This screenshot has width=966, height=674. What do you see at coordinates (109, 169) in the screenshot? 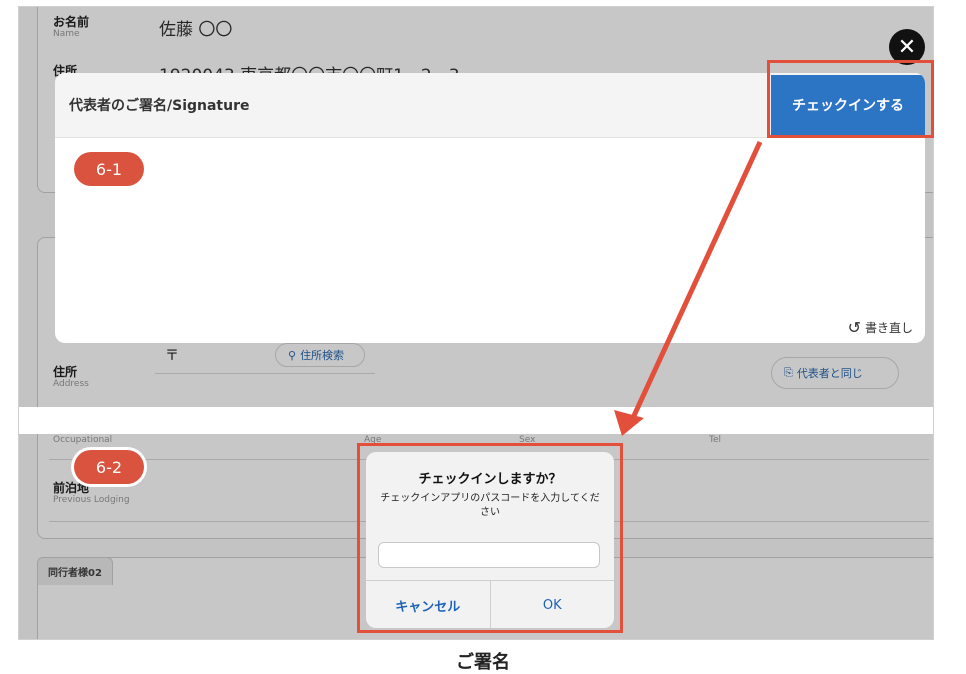
I see `step-badge-6-1: 6-1` at bounding box center [109, 169].